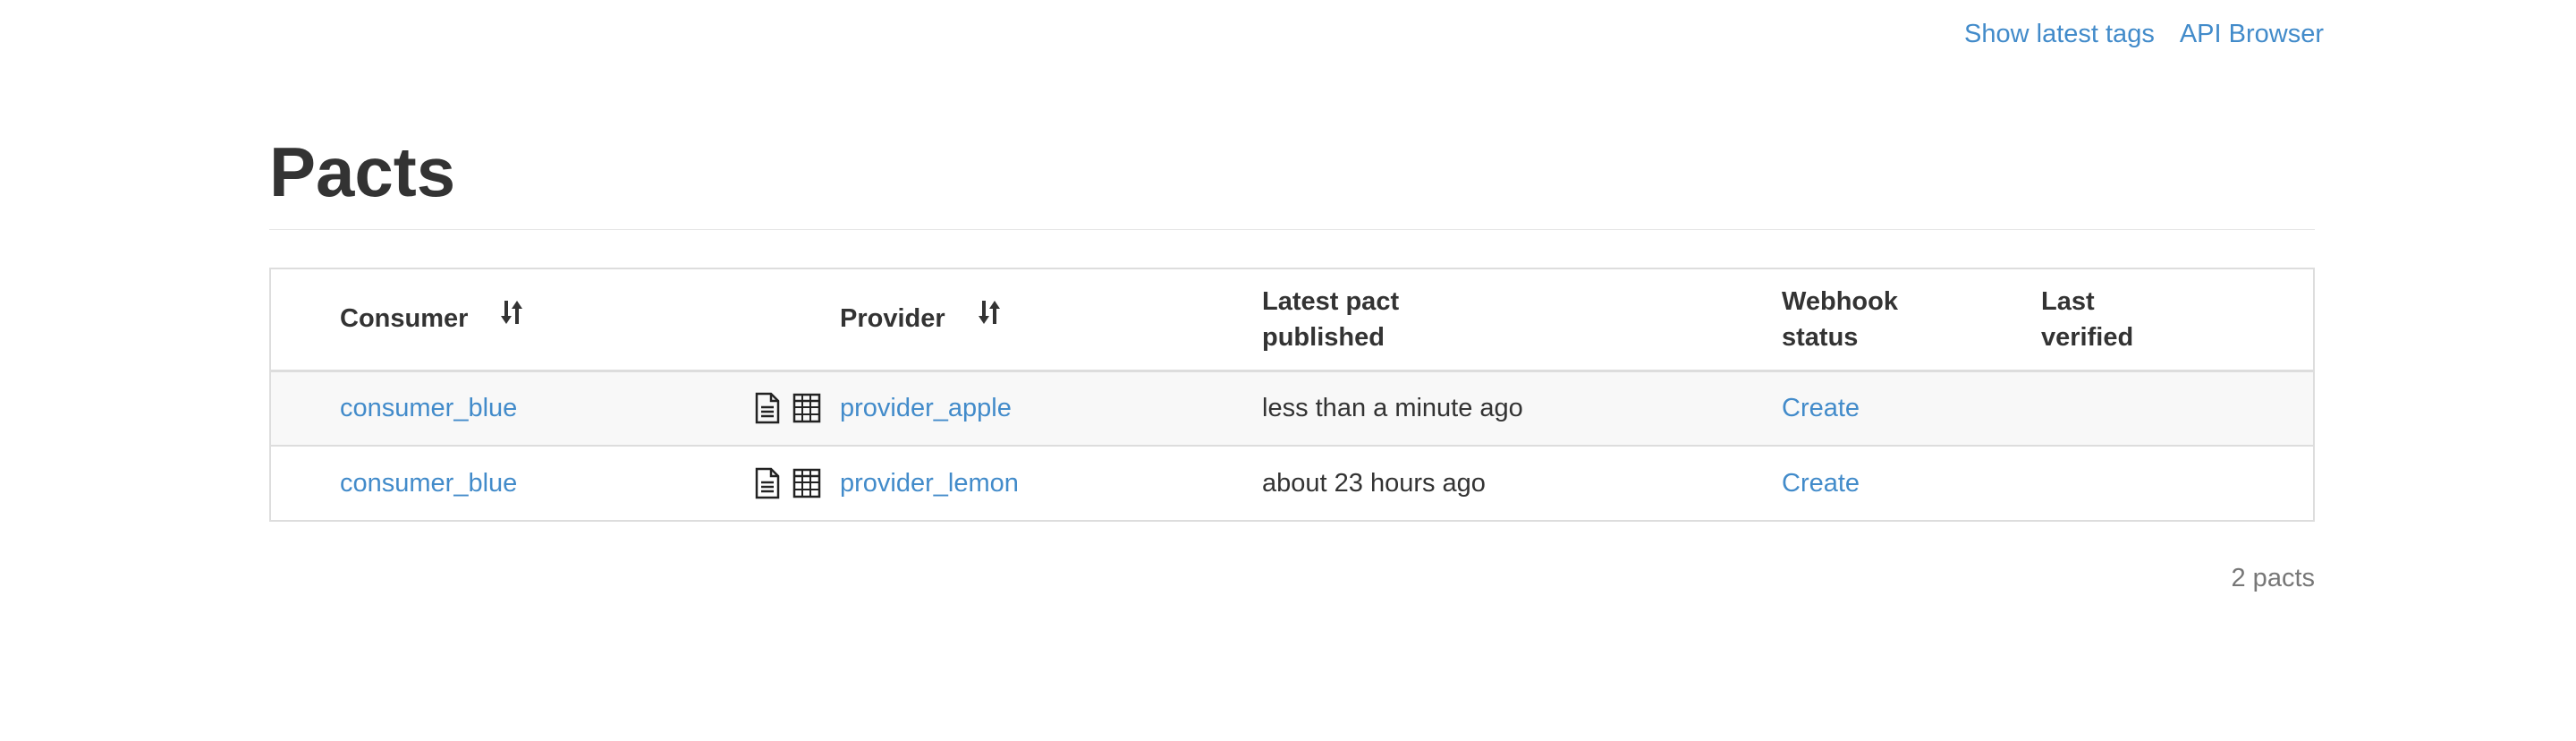  I want to click on consumer-header-label: Consumer, so click(404, 318).